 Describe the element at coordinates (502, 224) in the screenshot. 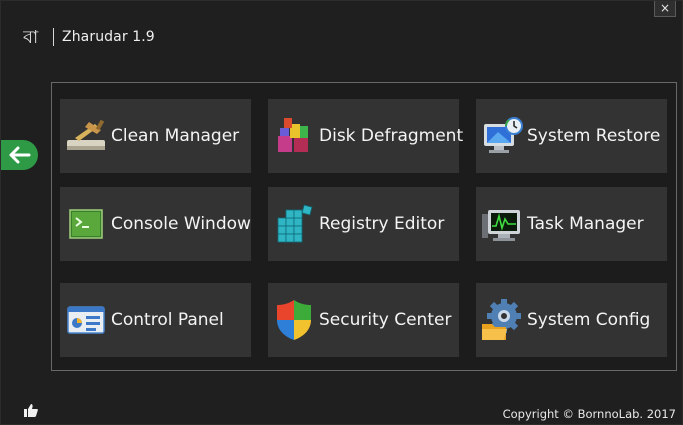

I see `task-manager-icon` at that location.